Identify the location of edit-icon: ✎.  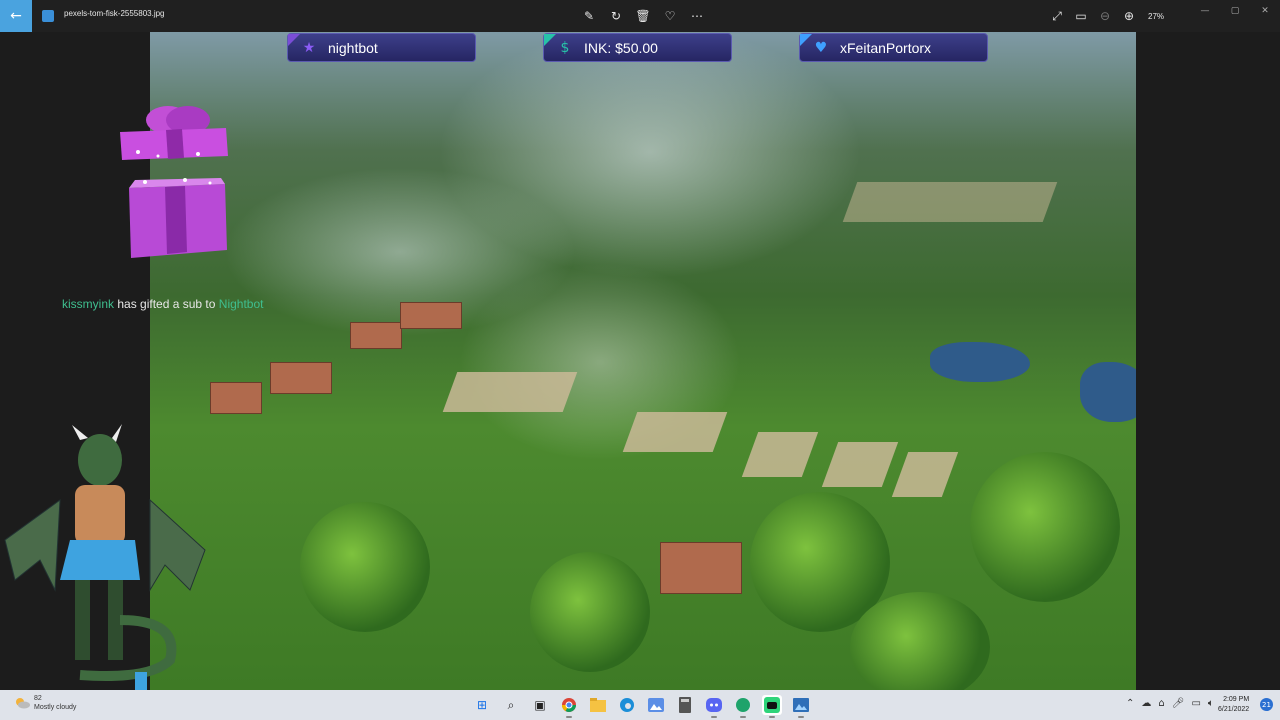
(589, 16).